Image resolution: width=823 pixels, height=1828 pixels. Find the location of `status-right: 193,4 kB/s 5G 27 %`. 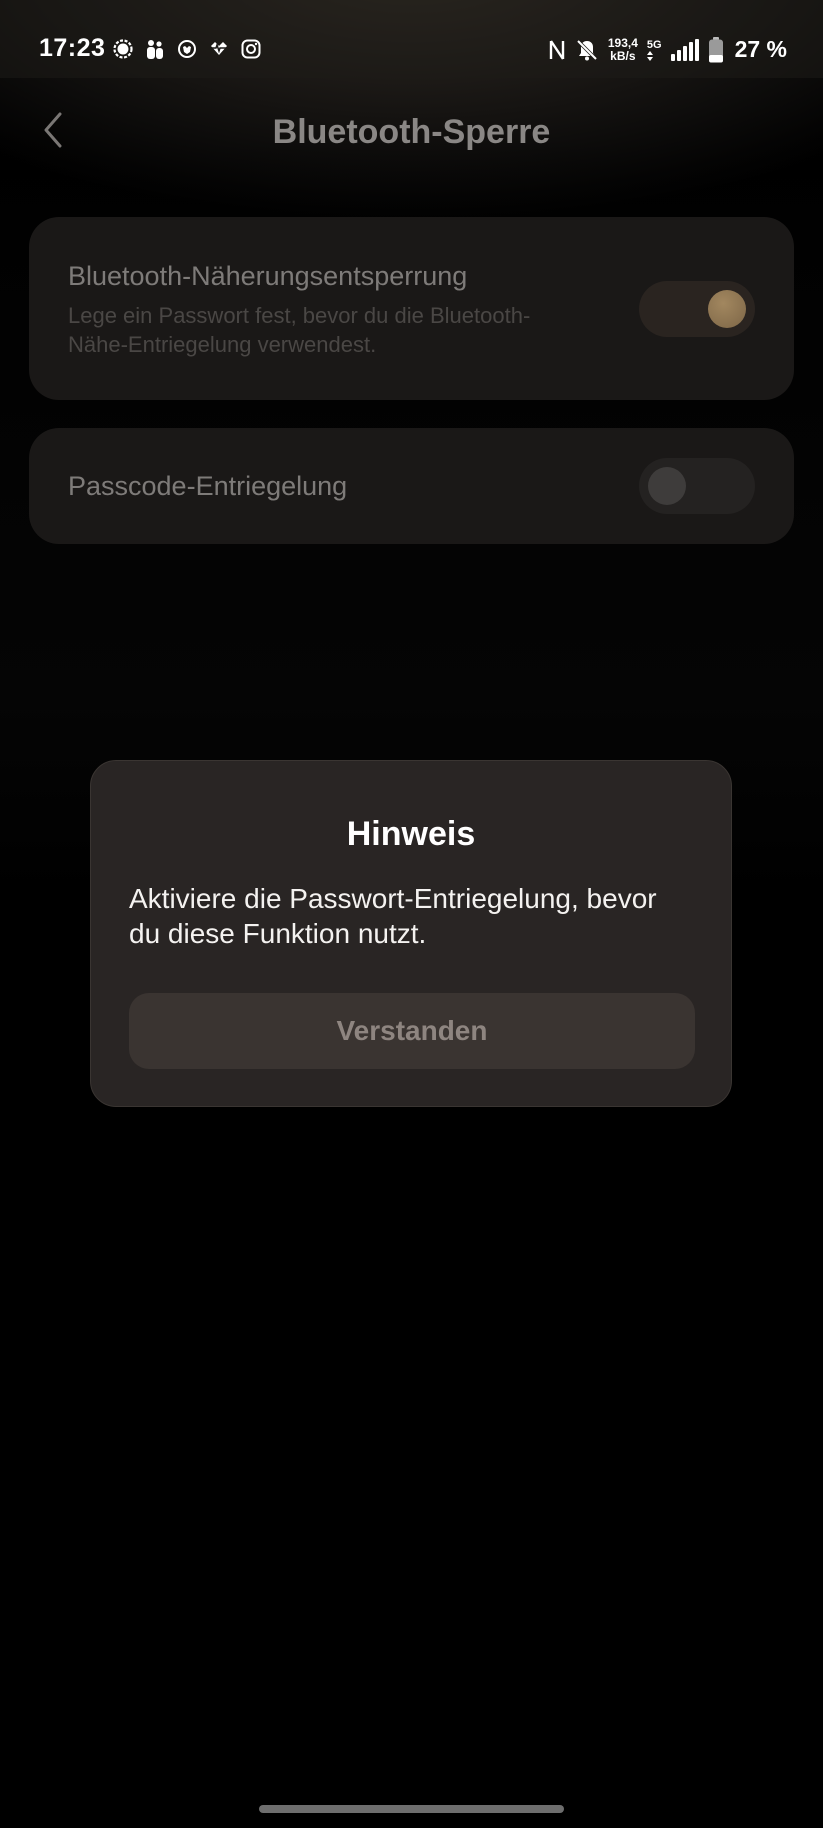

status-right: 193,4 kB/s 5G 27 % is located at coordinates (667, 49).